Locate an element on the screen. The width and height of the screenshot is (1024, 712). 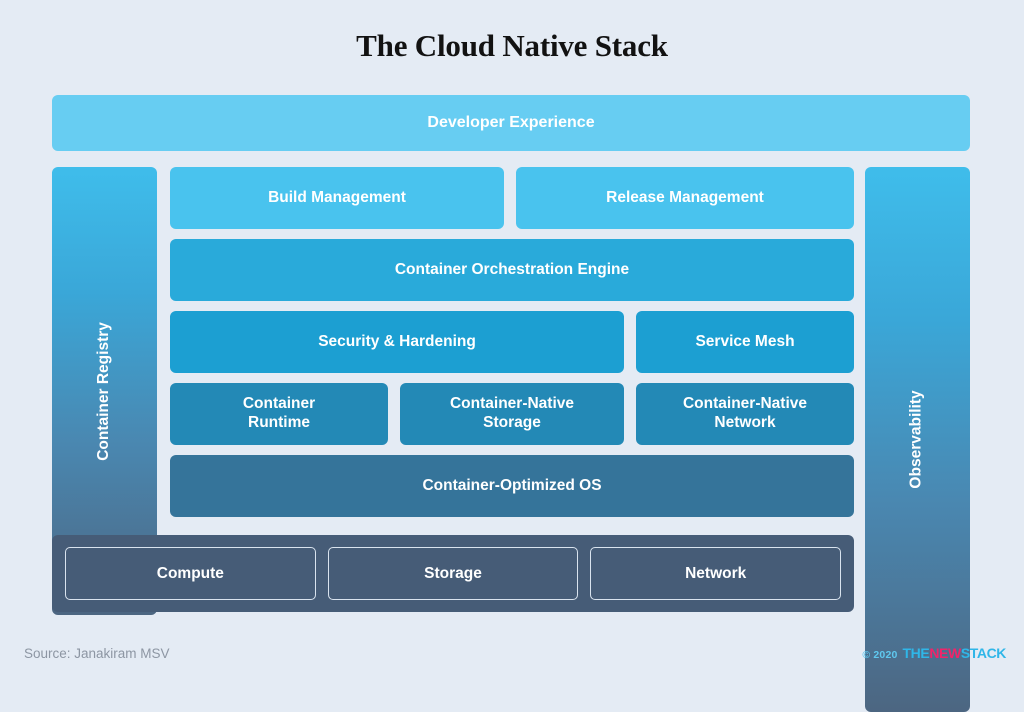
infrastructure-boxes: Compute Storage Network is located at coordinates (453, 573).